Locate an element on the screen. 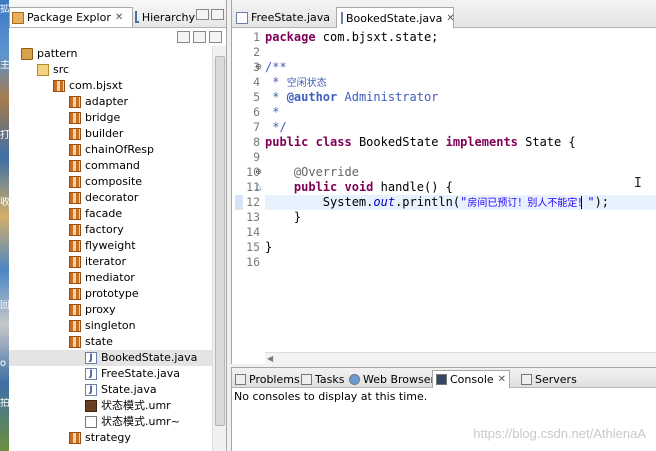 Image resolution: width=656 pixels, height=451 pixels. tree-item: com.bjsxt is located at coordinates (110, 86).